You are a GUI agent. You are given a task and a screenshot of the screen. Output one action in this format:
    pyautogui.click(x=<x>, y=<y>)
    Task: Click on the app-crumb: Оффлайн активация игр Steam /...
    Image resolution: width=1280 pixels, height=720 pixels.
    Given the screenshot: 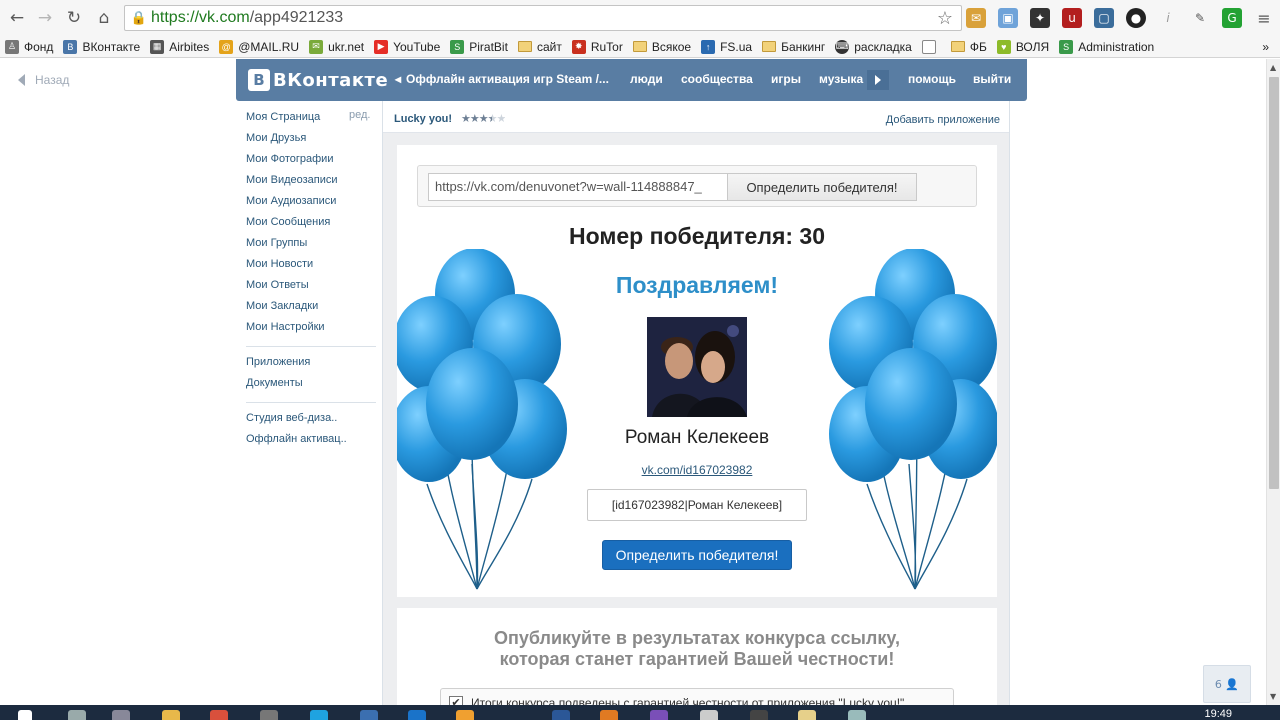 What is the action you would take?
    pyautogui.click(x=507, y=79)
    